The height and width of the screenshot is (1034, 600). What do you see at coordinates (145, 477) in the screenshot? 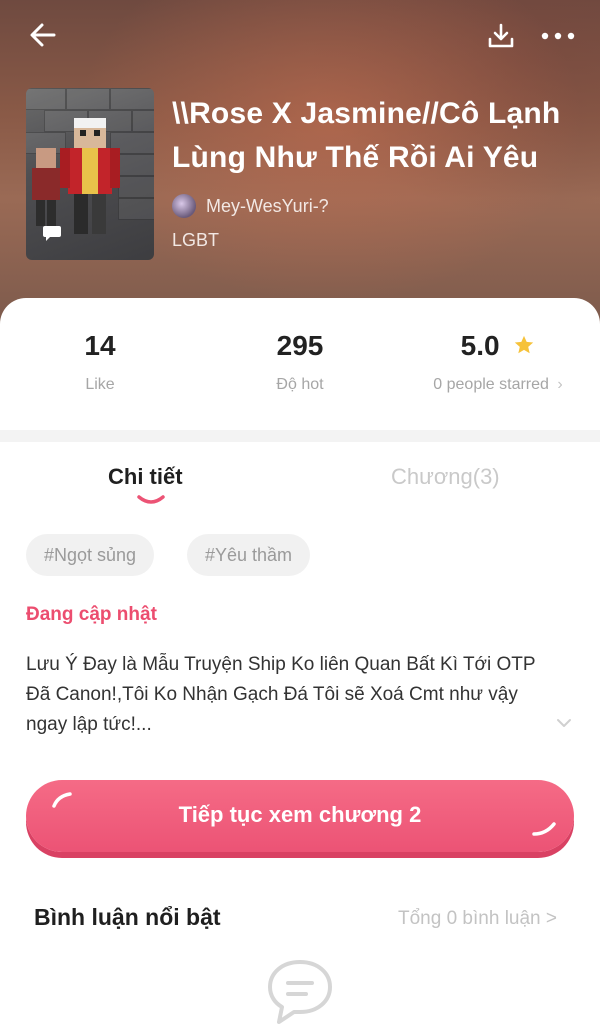
I see `tab-details: Chi tiết` at bounding box center [145, 477].